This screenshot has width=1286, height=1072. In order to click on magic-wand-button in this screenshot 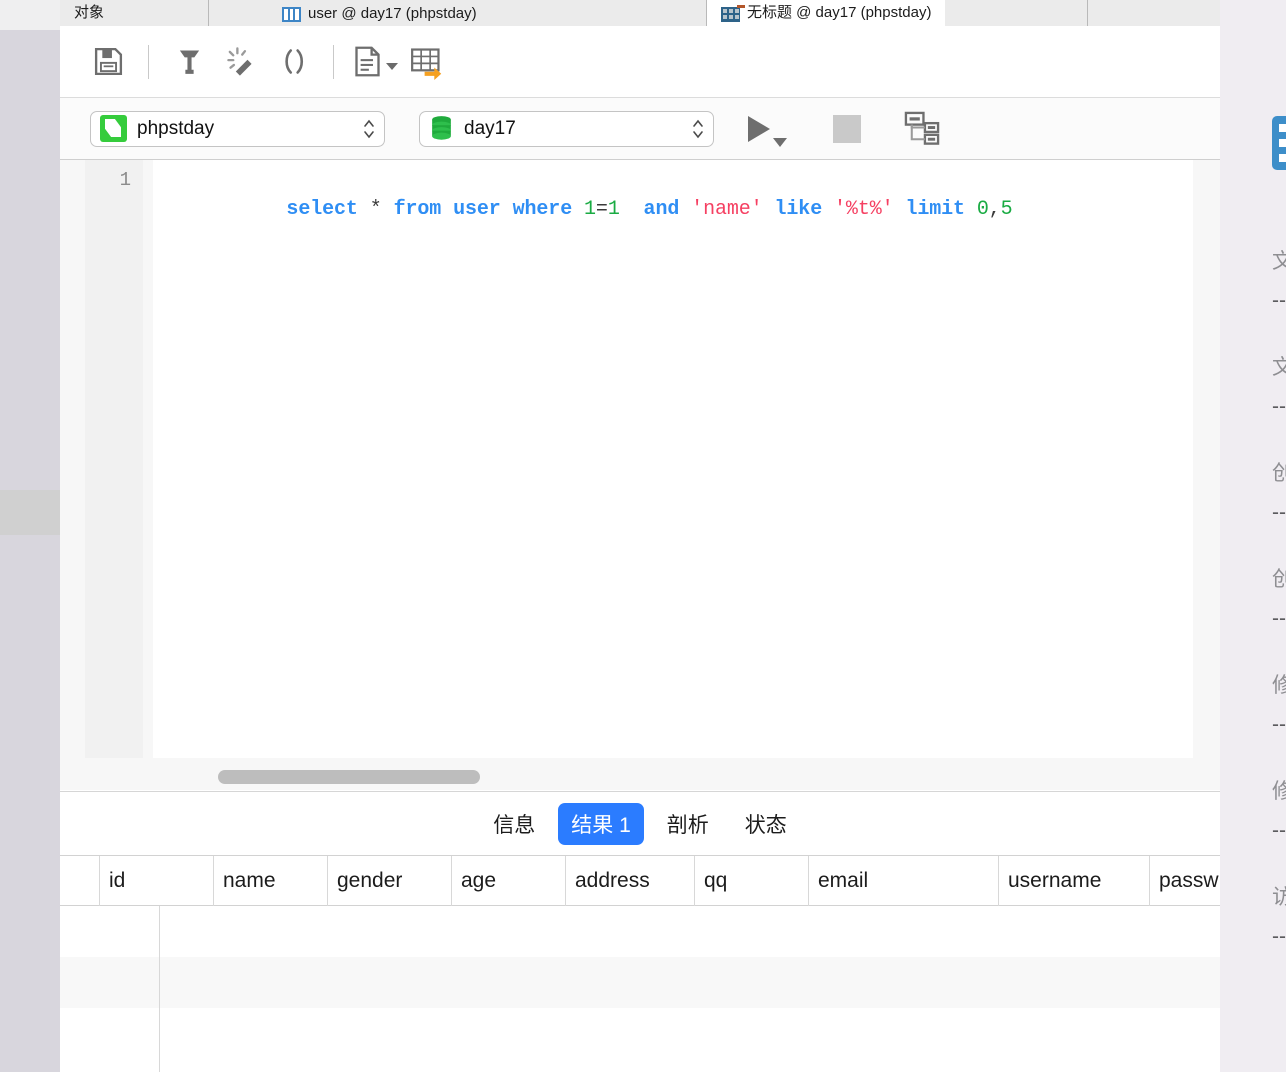, I will do `click(241, 62)`.